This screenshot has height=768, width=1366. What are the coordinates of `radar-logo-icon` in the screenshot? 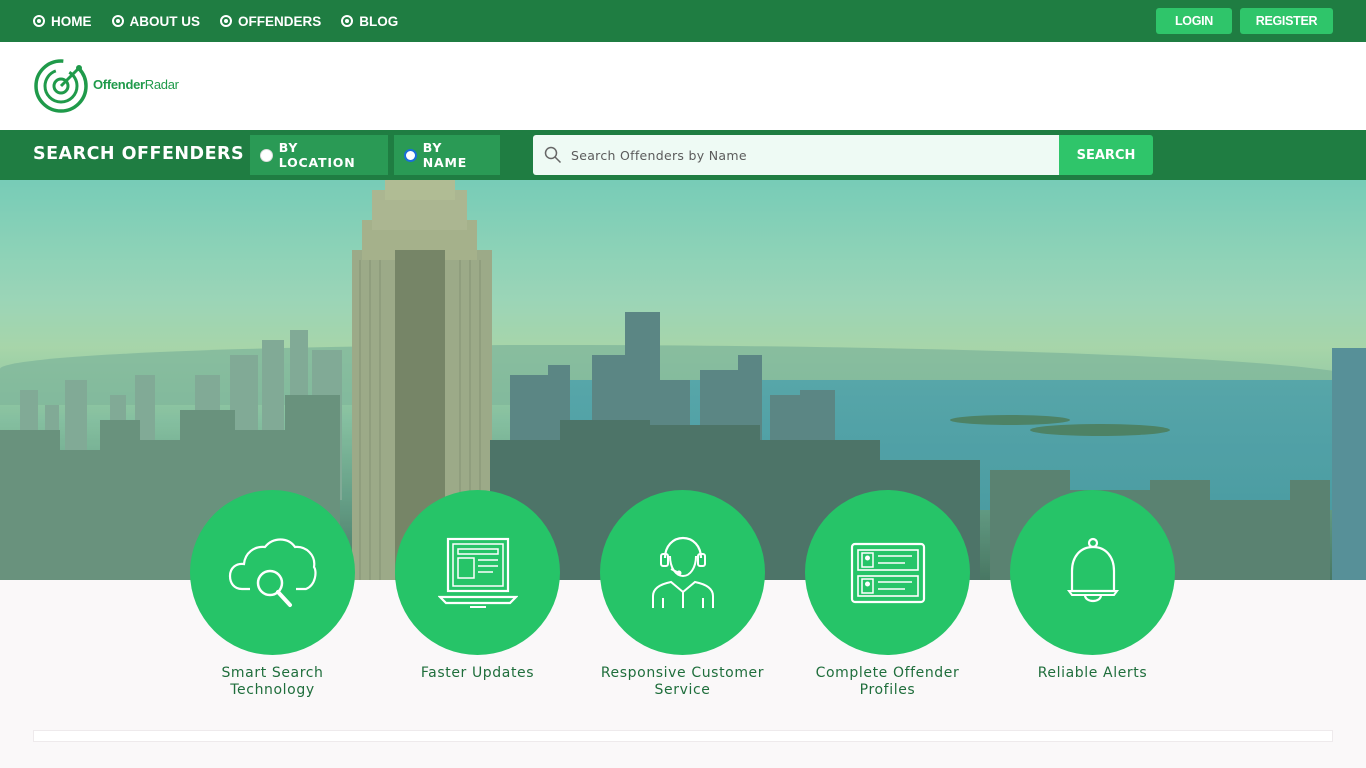 It's located at (61, 86).